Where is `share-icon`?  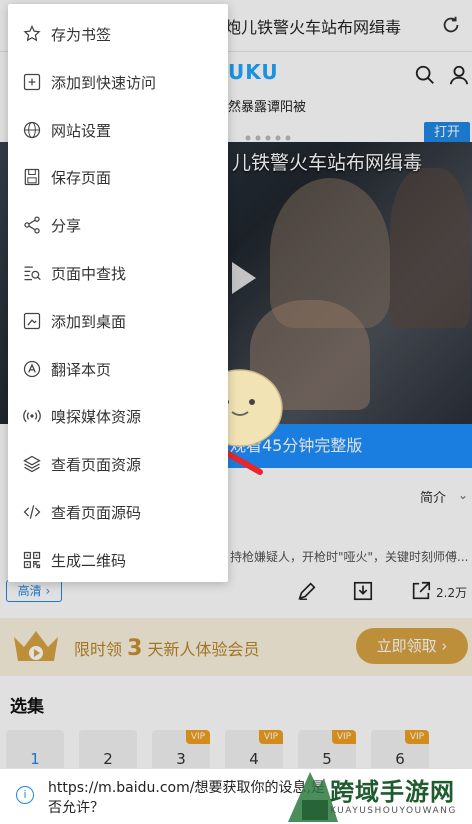 share-icon is located at coordinates (32, 225).